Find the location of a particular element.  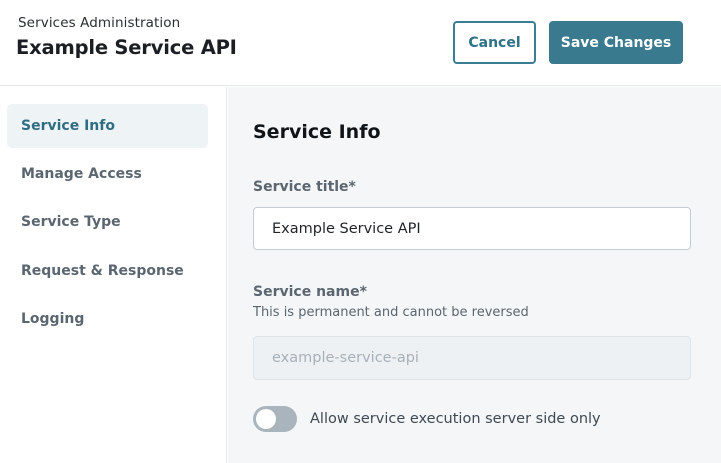

sidebar-item-request-response: Request & Response is located at coordinates (107, 271).